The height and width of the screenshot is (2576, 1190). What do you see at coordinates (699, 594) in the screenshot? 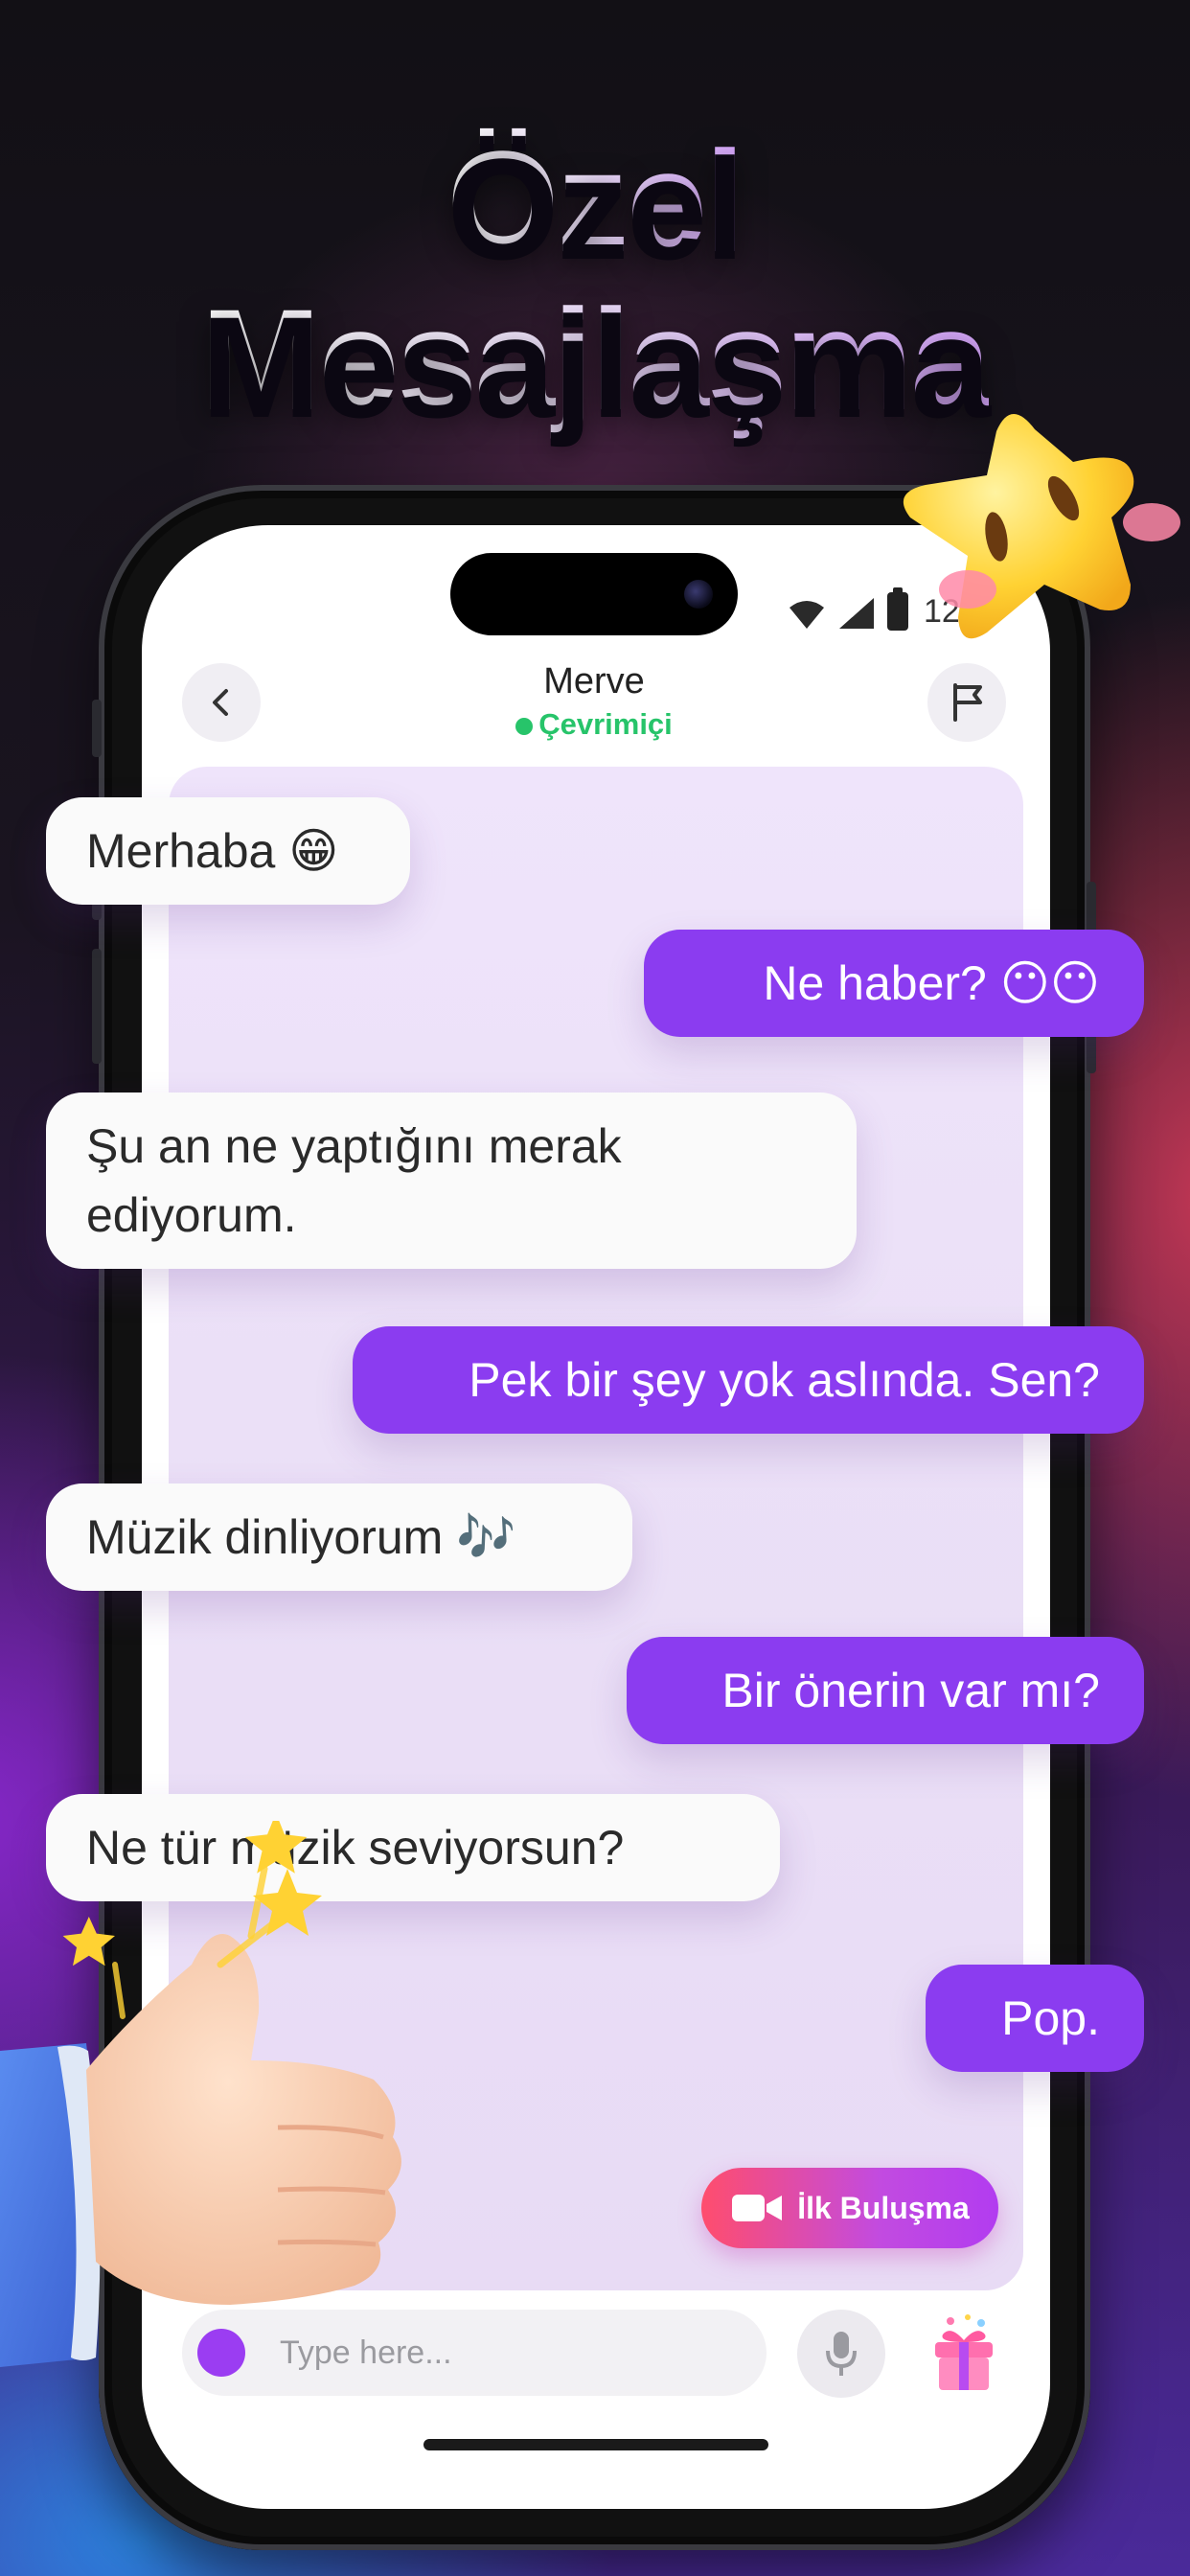
I see `front-camera` at bounding box center [699, 594].